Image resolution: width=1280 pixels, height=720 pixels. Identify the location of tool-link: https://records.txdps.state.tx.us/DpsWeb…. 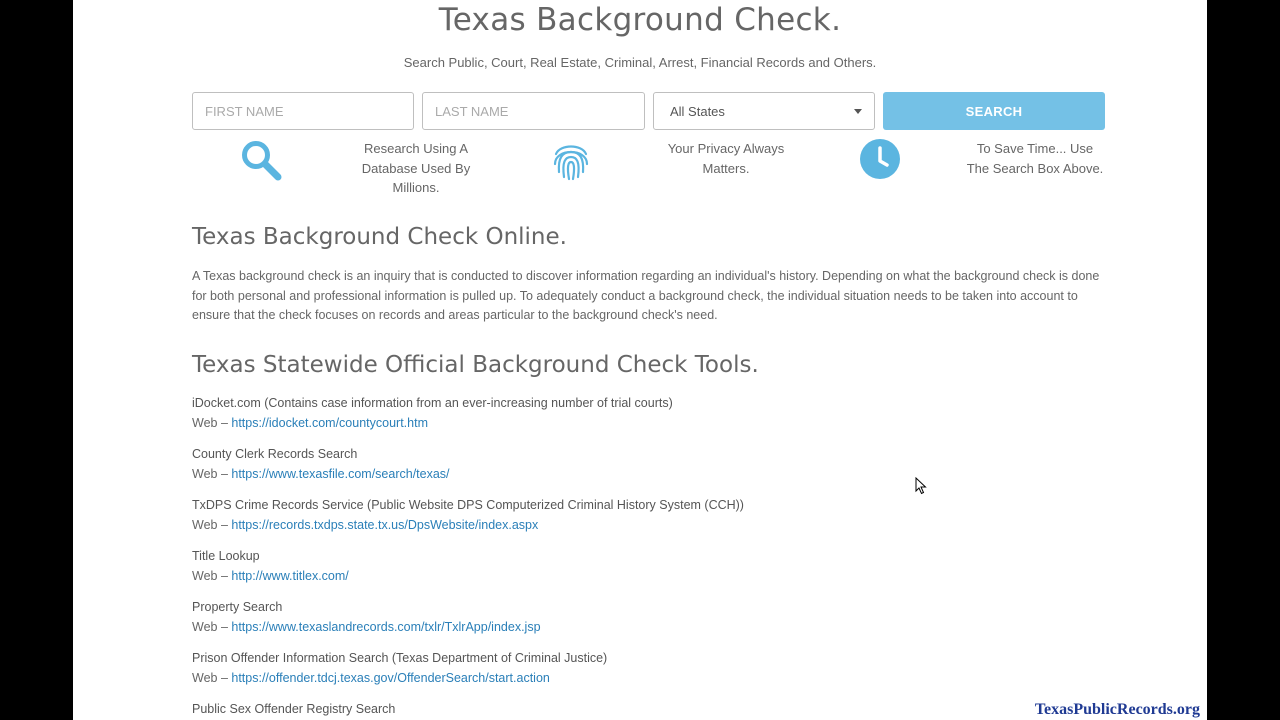
(384, 525).